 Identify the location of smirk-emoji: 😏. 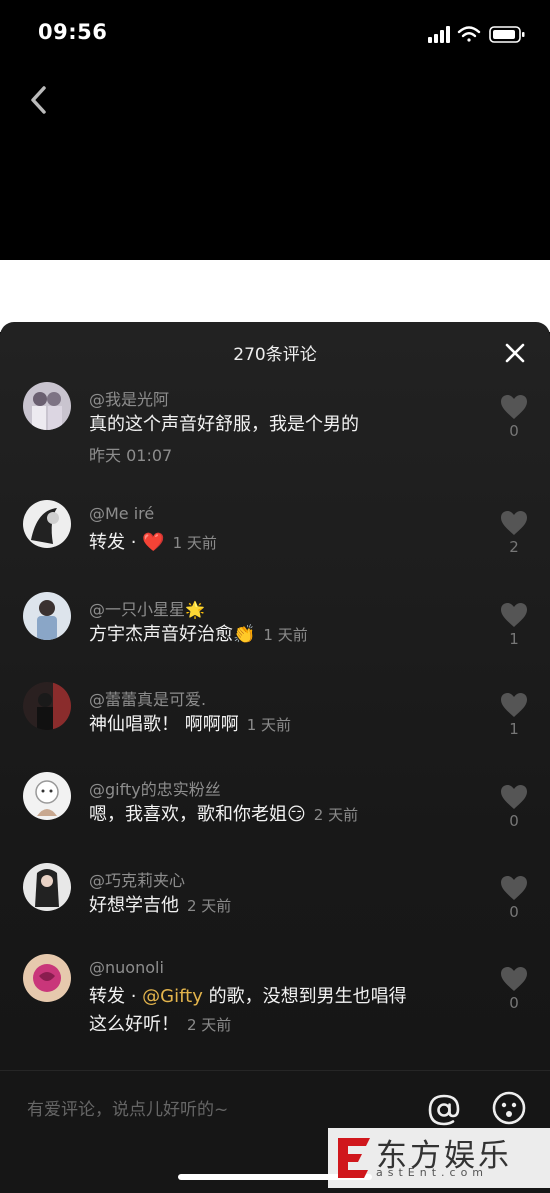
(296, 814).